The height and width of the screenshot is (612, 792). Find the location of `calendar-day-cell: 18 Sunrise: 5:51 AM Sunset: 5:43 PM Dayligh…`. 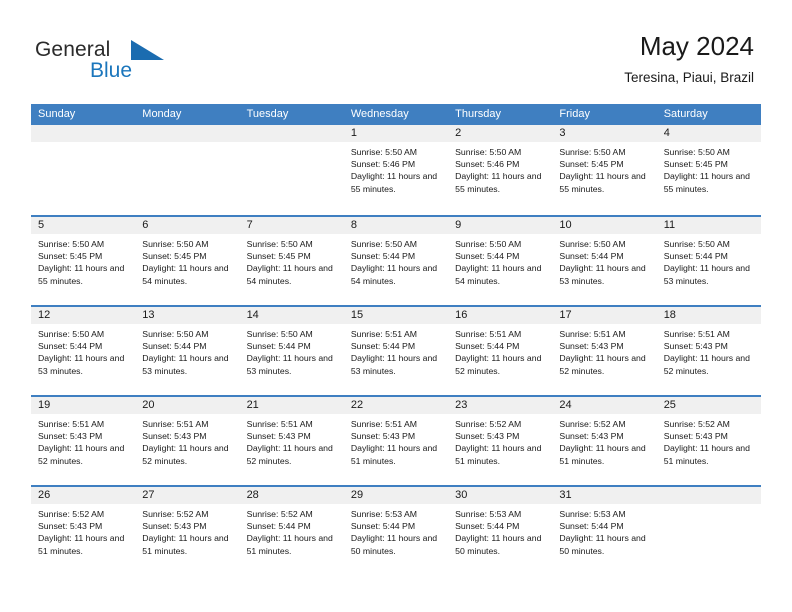

calendar-day-cell: 18 Sunrise: 5:51 AM Sunset: 5:43 PM Dayligh… is located at coordinates (708, 351).